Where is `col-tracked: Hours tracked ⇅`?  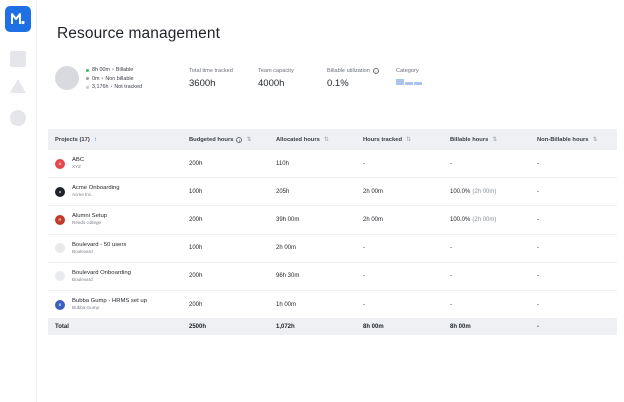 col-tracked: Hours tracked ⇅ is located at coordinates (406, 140).